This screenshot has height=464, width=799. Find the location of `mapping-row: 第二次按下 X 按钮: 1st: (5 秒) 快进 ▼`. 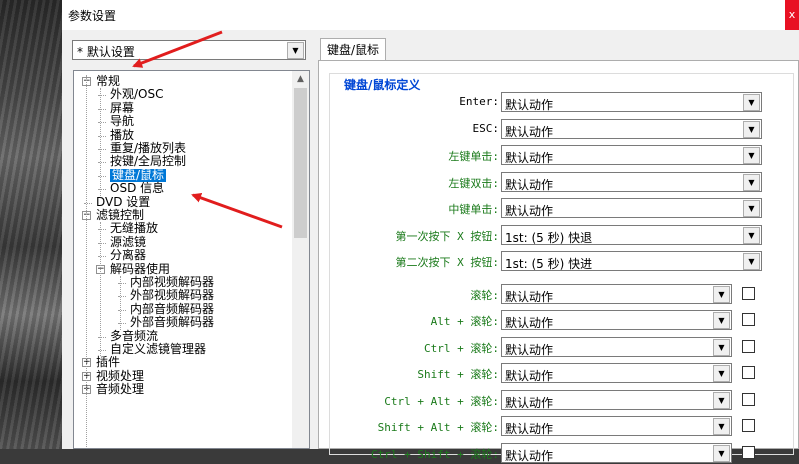

mapping-row: 第二次按下 X 按钮: 1st: (5 秒) 快进 ▼ is located at coordinates (559, 261).